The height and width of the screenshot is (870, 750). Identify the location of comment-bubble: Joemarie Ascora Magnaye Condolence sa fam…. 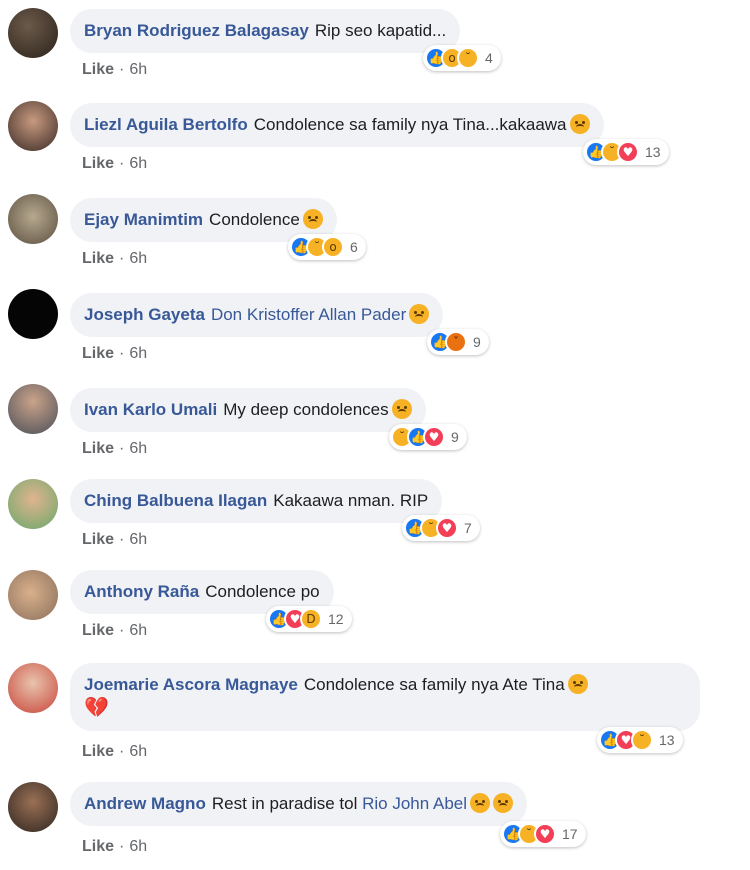
(385, 697).